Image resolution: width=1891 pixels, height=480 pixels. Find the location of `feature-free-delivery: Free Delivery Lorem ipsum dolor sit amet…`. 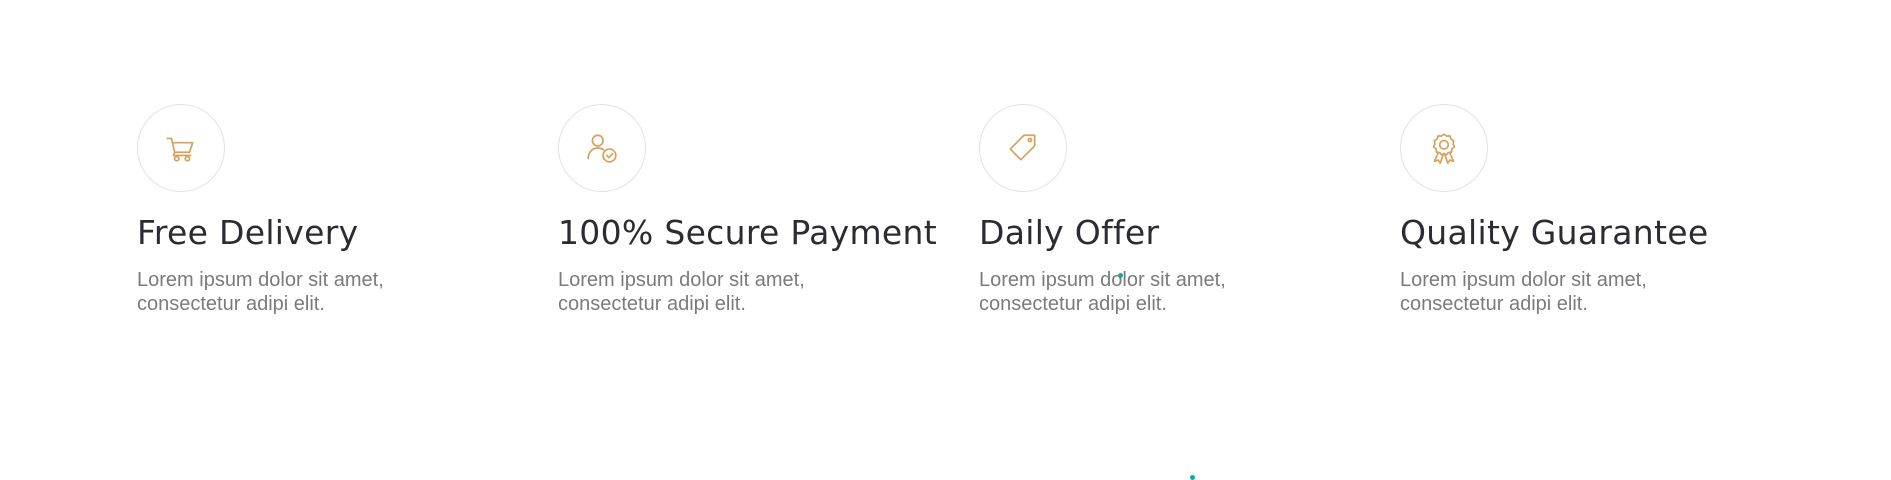

feature-free-delivery: Free Delivery Lorem ipsum dolor sit amet… is located at coordinates (347, 210).